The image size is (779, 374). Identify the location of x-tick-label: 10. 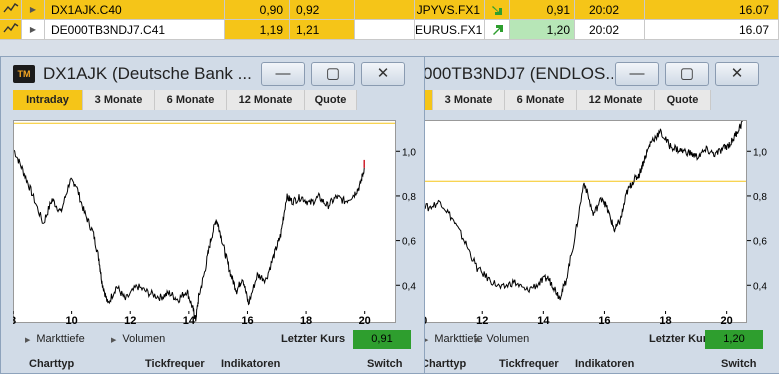
(71, 321).